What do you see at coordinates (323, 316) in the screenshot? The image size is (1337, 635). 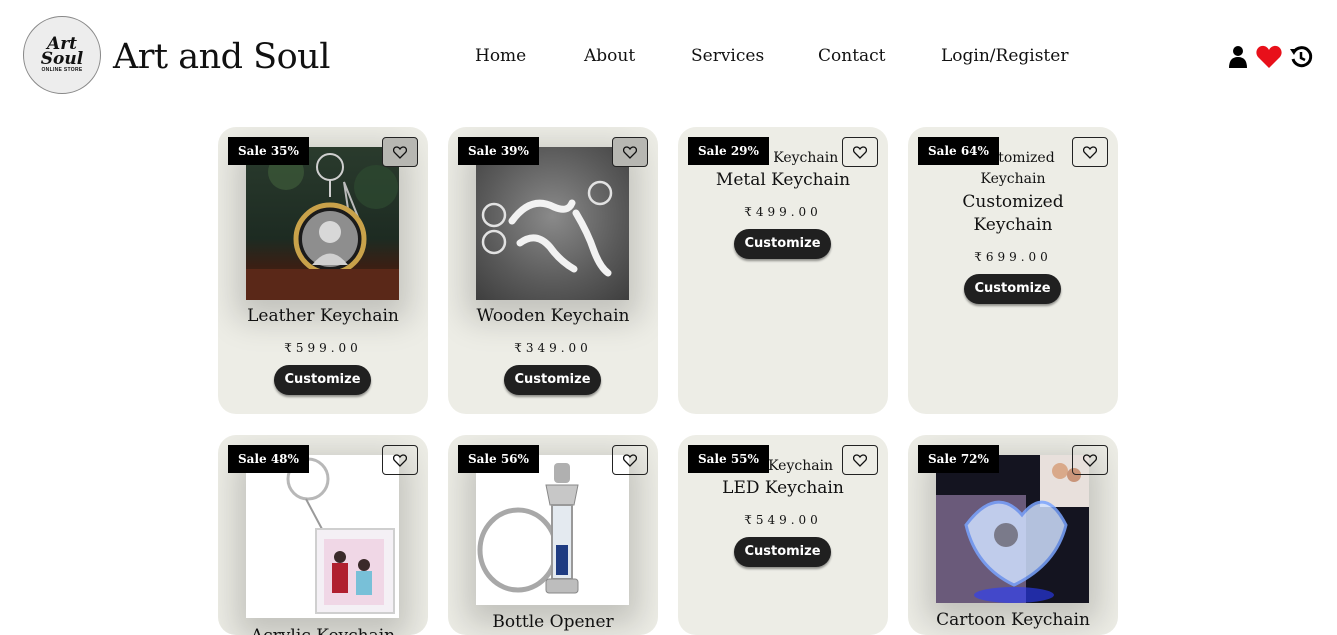 I see `product-name: Leather Keychain` at bounding box center [323, 316].